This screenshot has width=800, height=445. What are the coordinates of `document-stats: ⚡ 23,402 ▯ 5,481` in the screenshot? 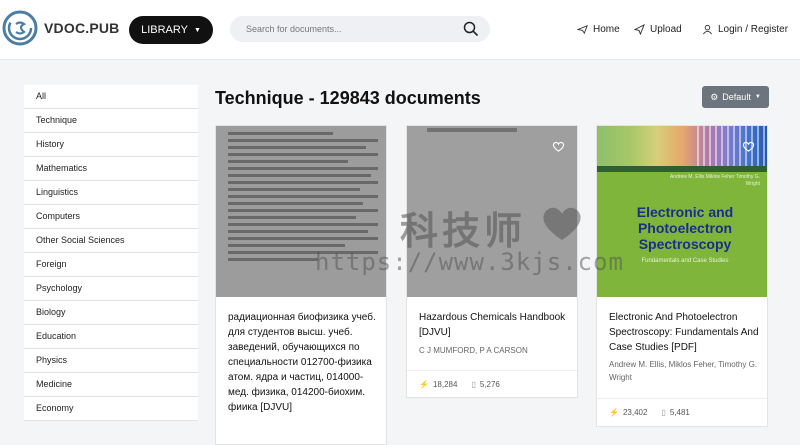 It's located at (649, 412).